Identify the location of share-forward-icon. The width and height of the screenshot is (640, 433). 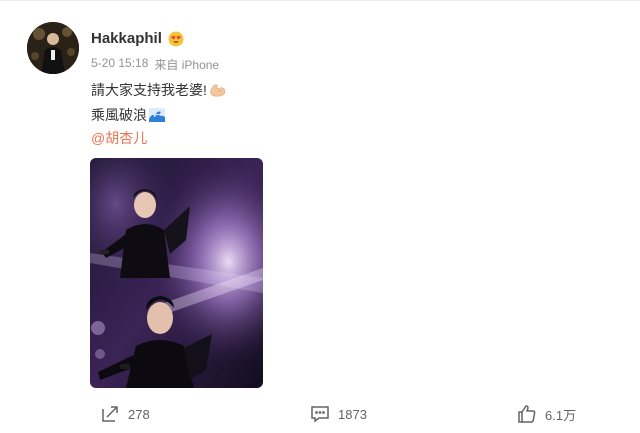
(110, 414).